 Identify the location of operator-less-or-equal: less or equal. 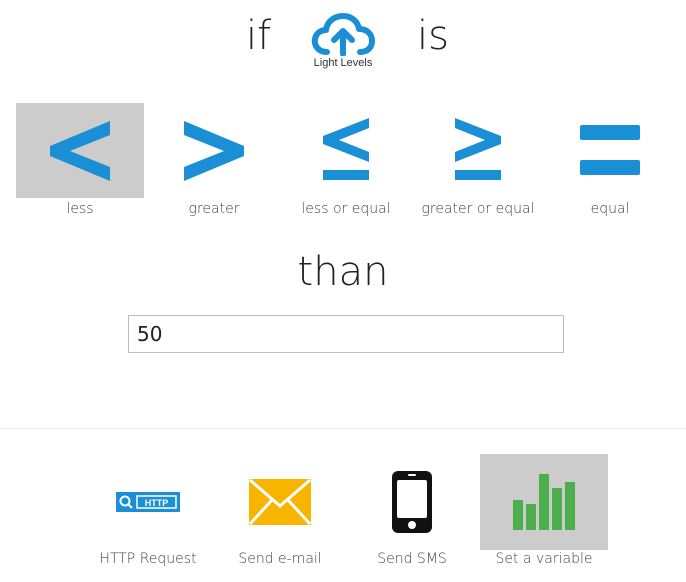
(346, 162).